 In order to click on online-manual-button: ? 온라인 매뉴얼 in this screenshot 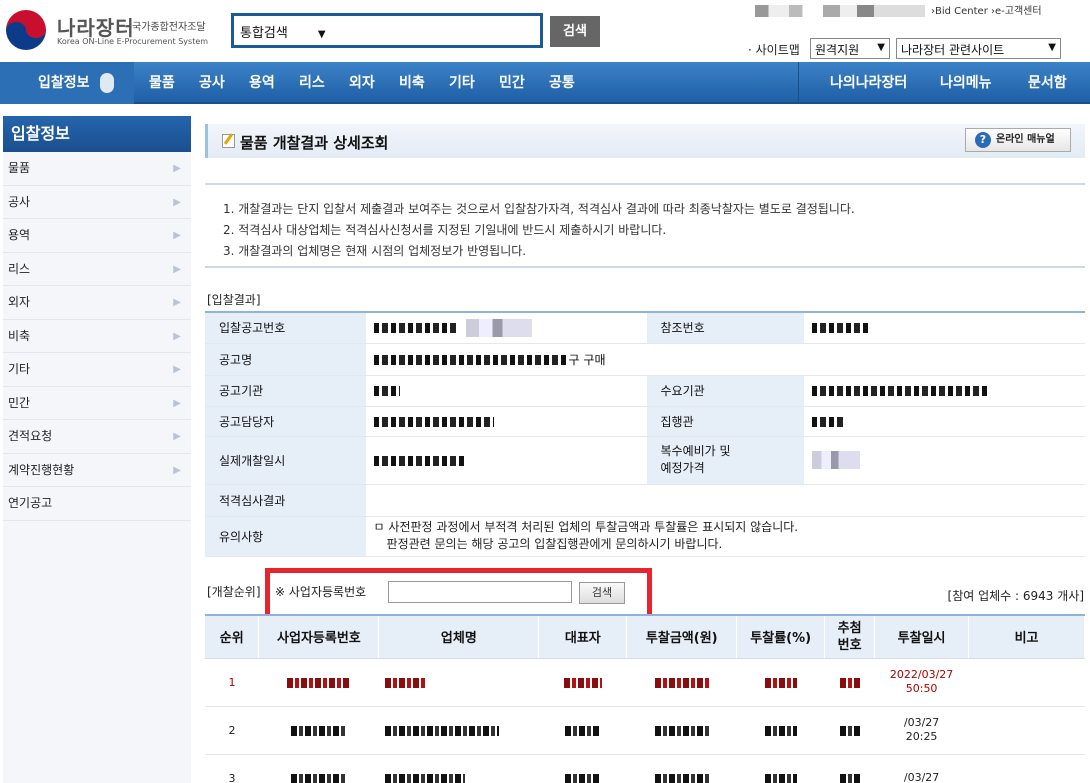, I will do `click(1018, 140)`.